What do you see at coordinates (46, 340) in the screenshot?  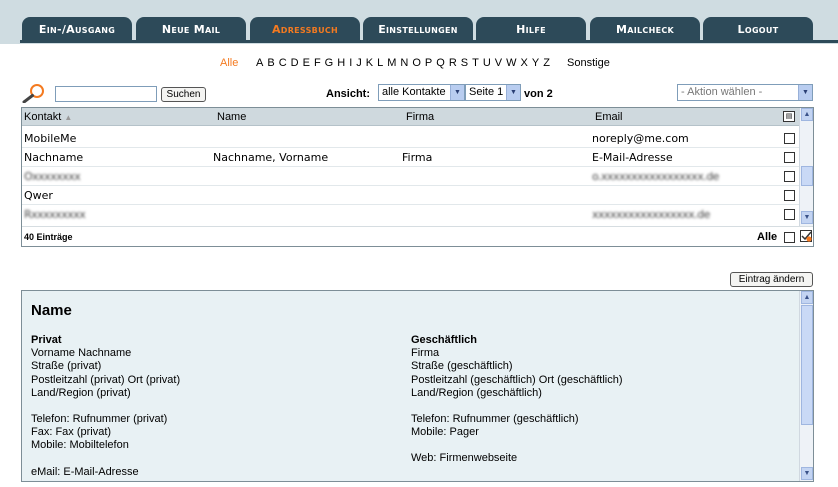 I see `private-heading: Privat` at bounding box center [46, 340].